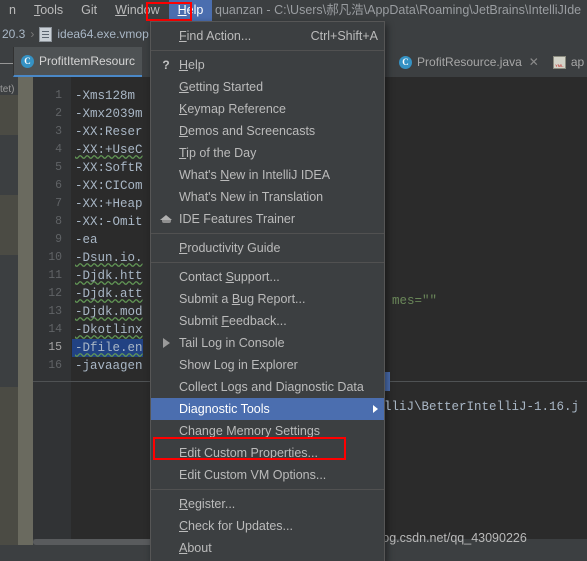 Image resolution: width=587 pixels, height=561 pixels. Describe the element at coordinates (250, 431) in the screenshot. I see `menu-item-label: Change Memory Settings` at that location.